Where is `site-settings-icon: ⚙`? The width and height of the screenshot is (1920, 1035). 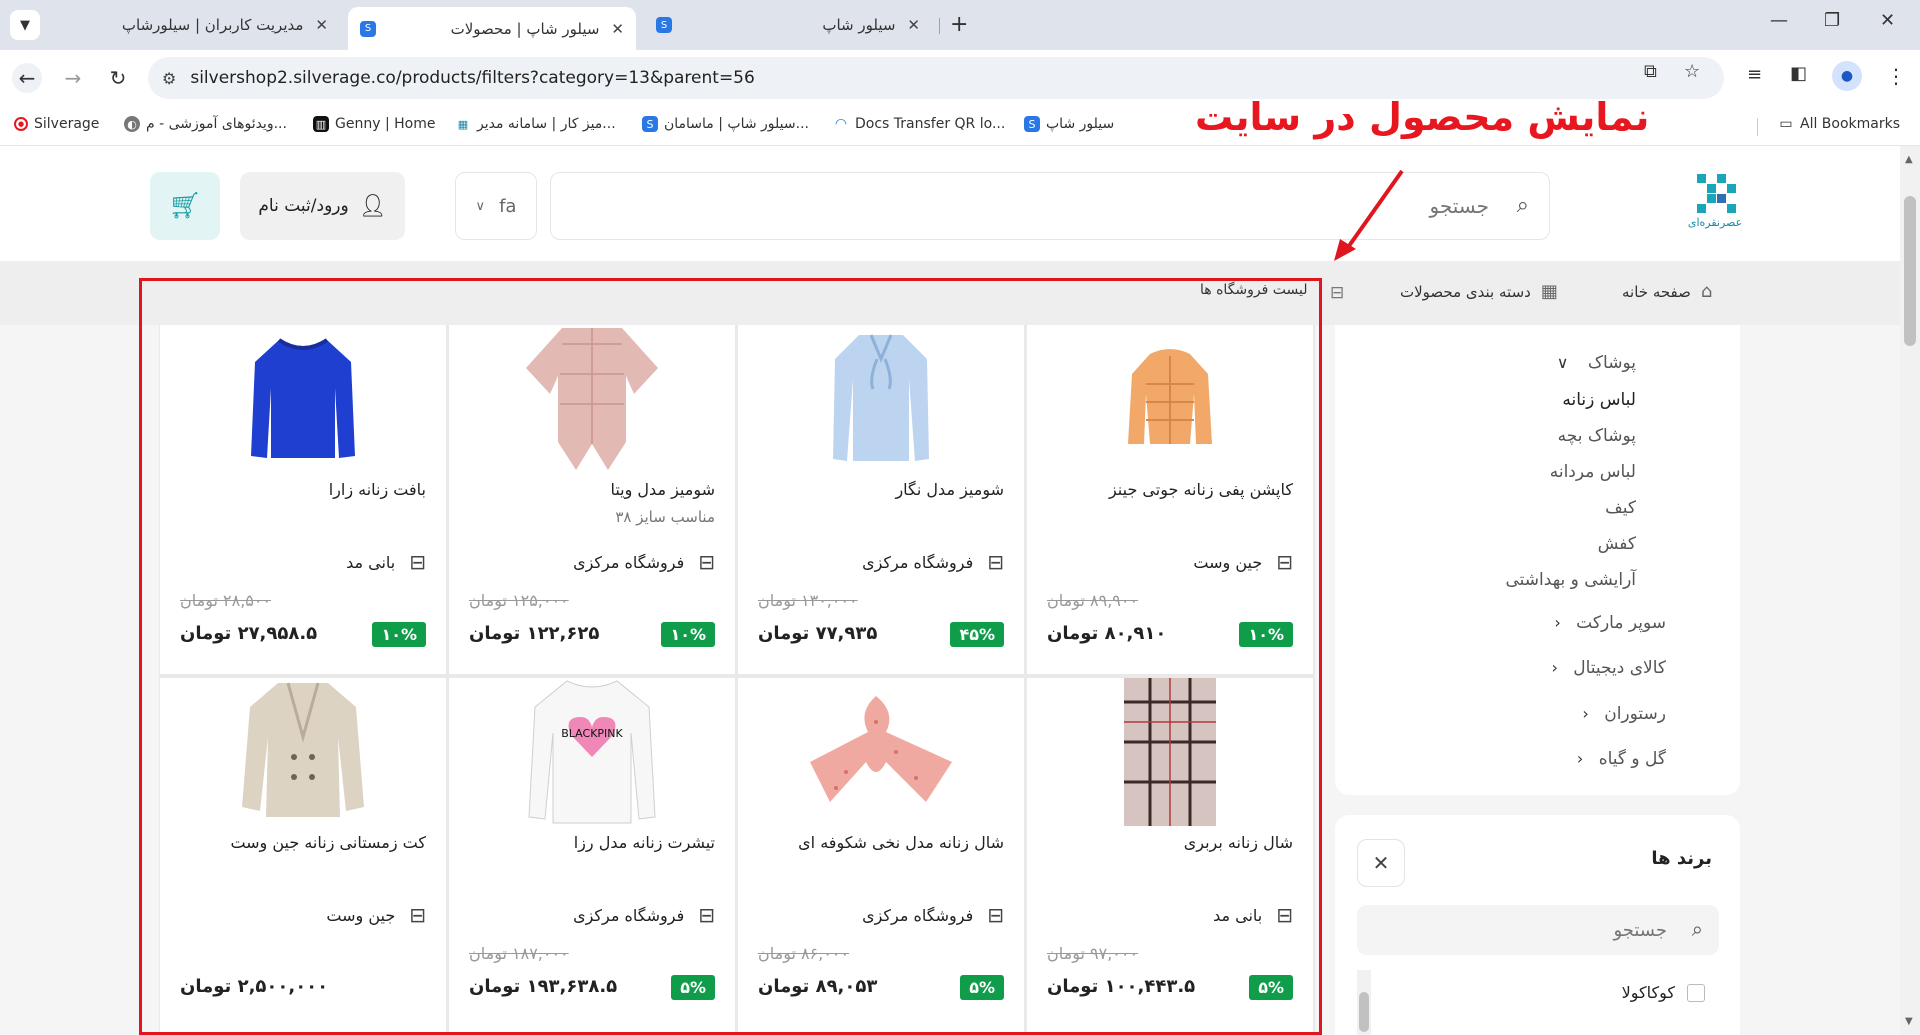 site-settings-icon: ⚙ is located at coordinates (169, 78).